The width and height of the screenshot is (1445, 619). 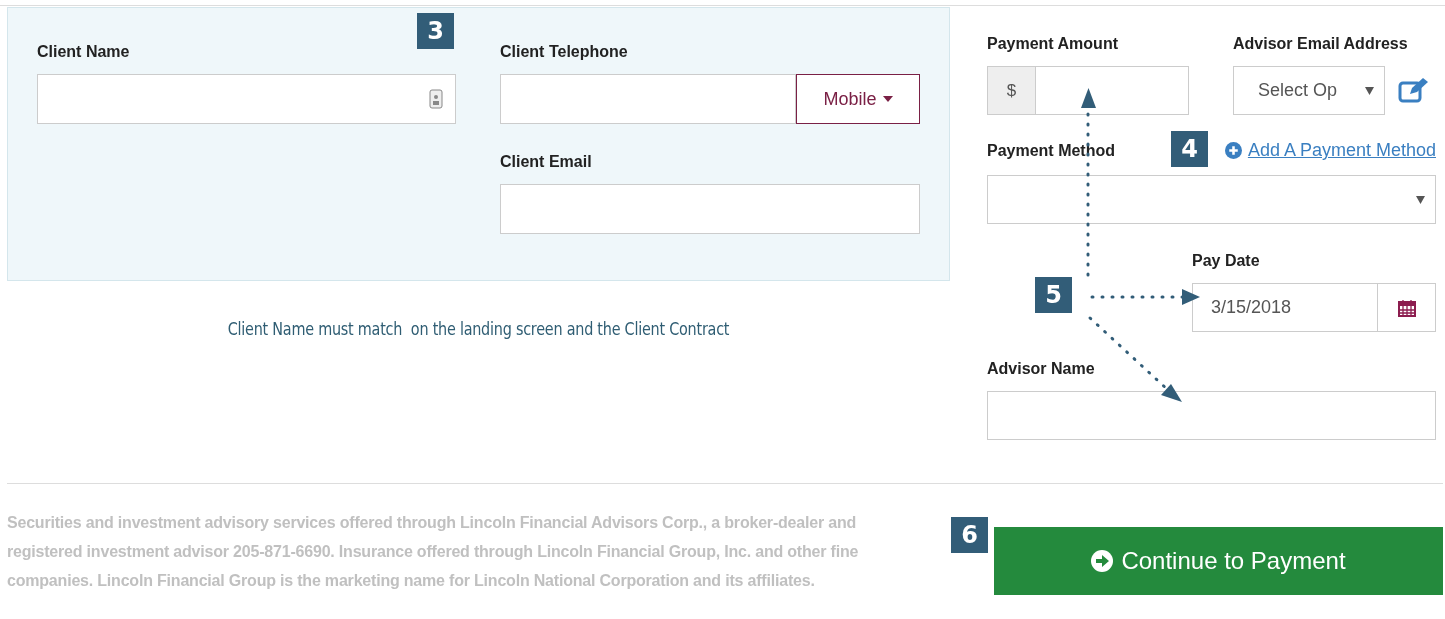 What do you see at coordinates (433, 552) in the screenshot?
I see `disclaimer-text: Securities and investment advisory services offered through Lincoln Financial Advisors Corp., a broker-dealer and registered investment advisor 205-871-6690. Insurance offered through Lincoln Financial Group, Inc. and other fine companies. Lincoln Financial Group is the marketing name for Lincoln National Corporation and its affiliates.` at bounding box center [433, 552].